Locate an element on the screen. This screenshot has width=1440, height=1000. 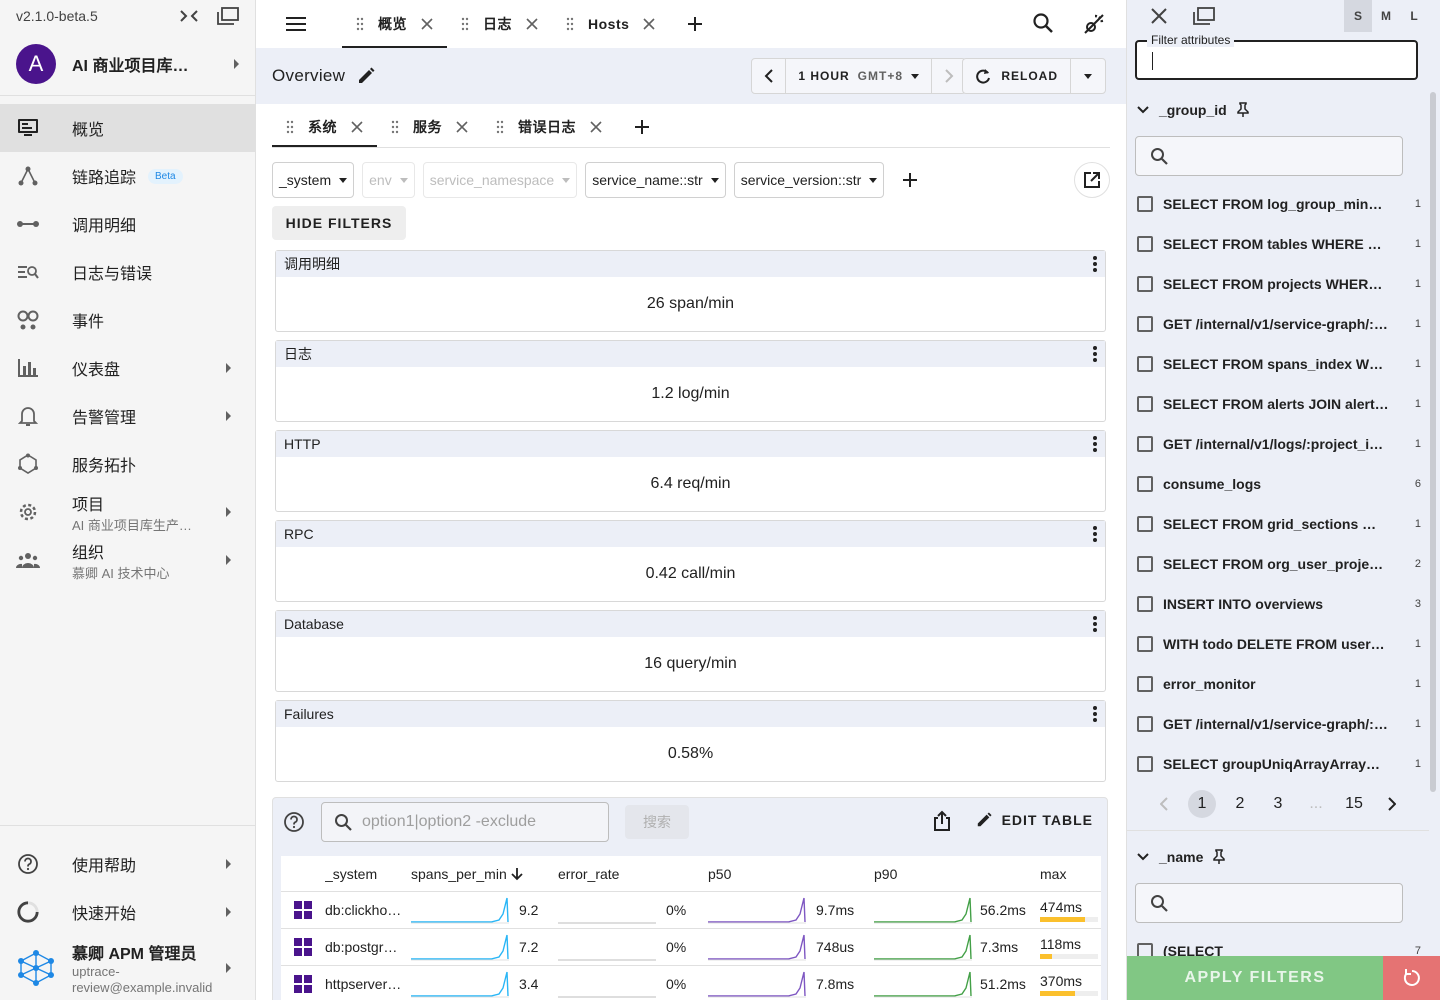
sidebar-item-logs: 日志与错误 is located at coordinates (127, 272).